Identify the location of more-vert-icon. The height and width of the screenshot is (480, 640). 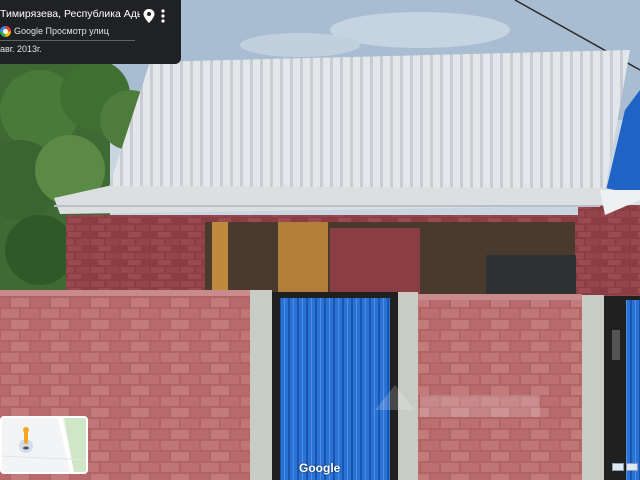
(163, 16).